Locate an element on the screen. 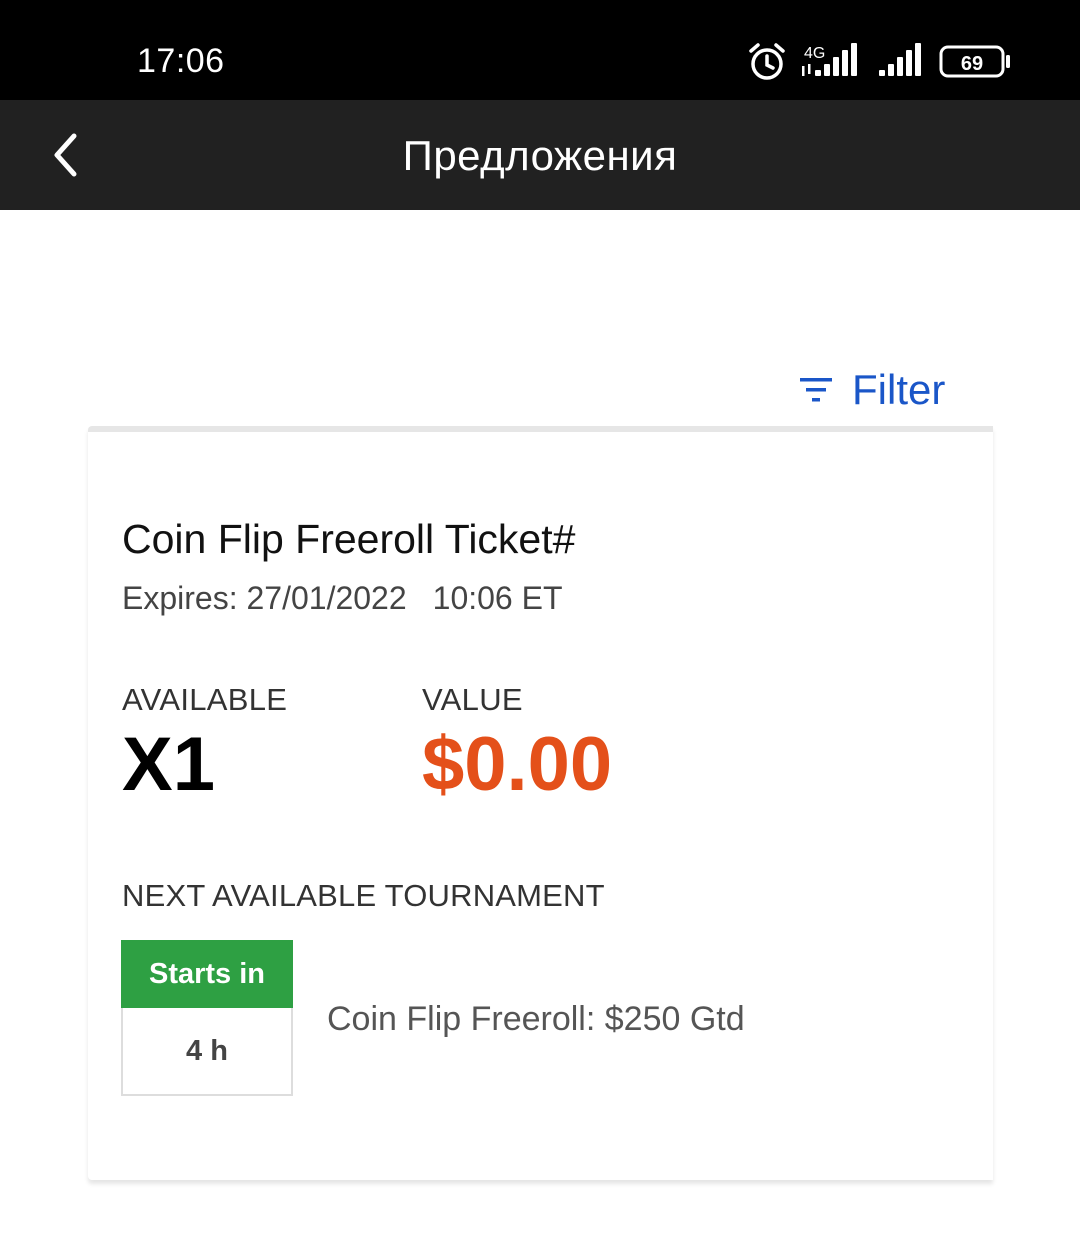 This screenshot has width=1080, height=1252. available-value: X1 is located at coordinates (168, 764).